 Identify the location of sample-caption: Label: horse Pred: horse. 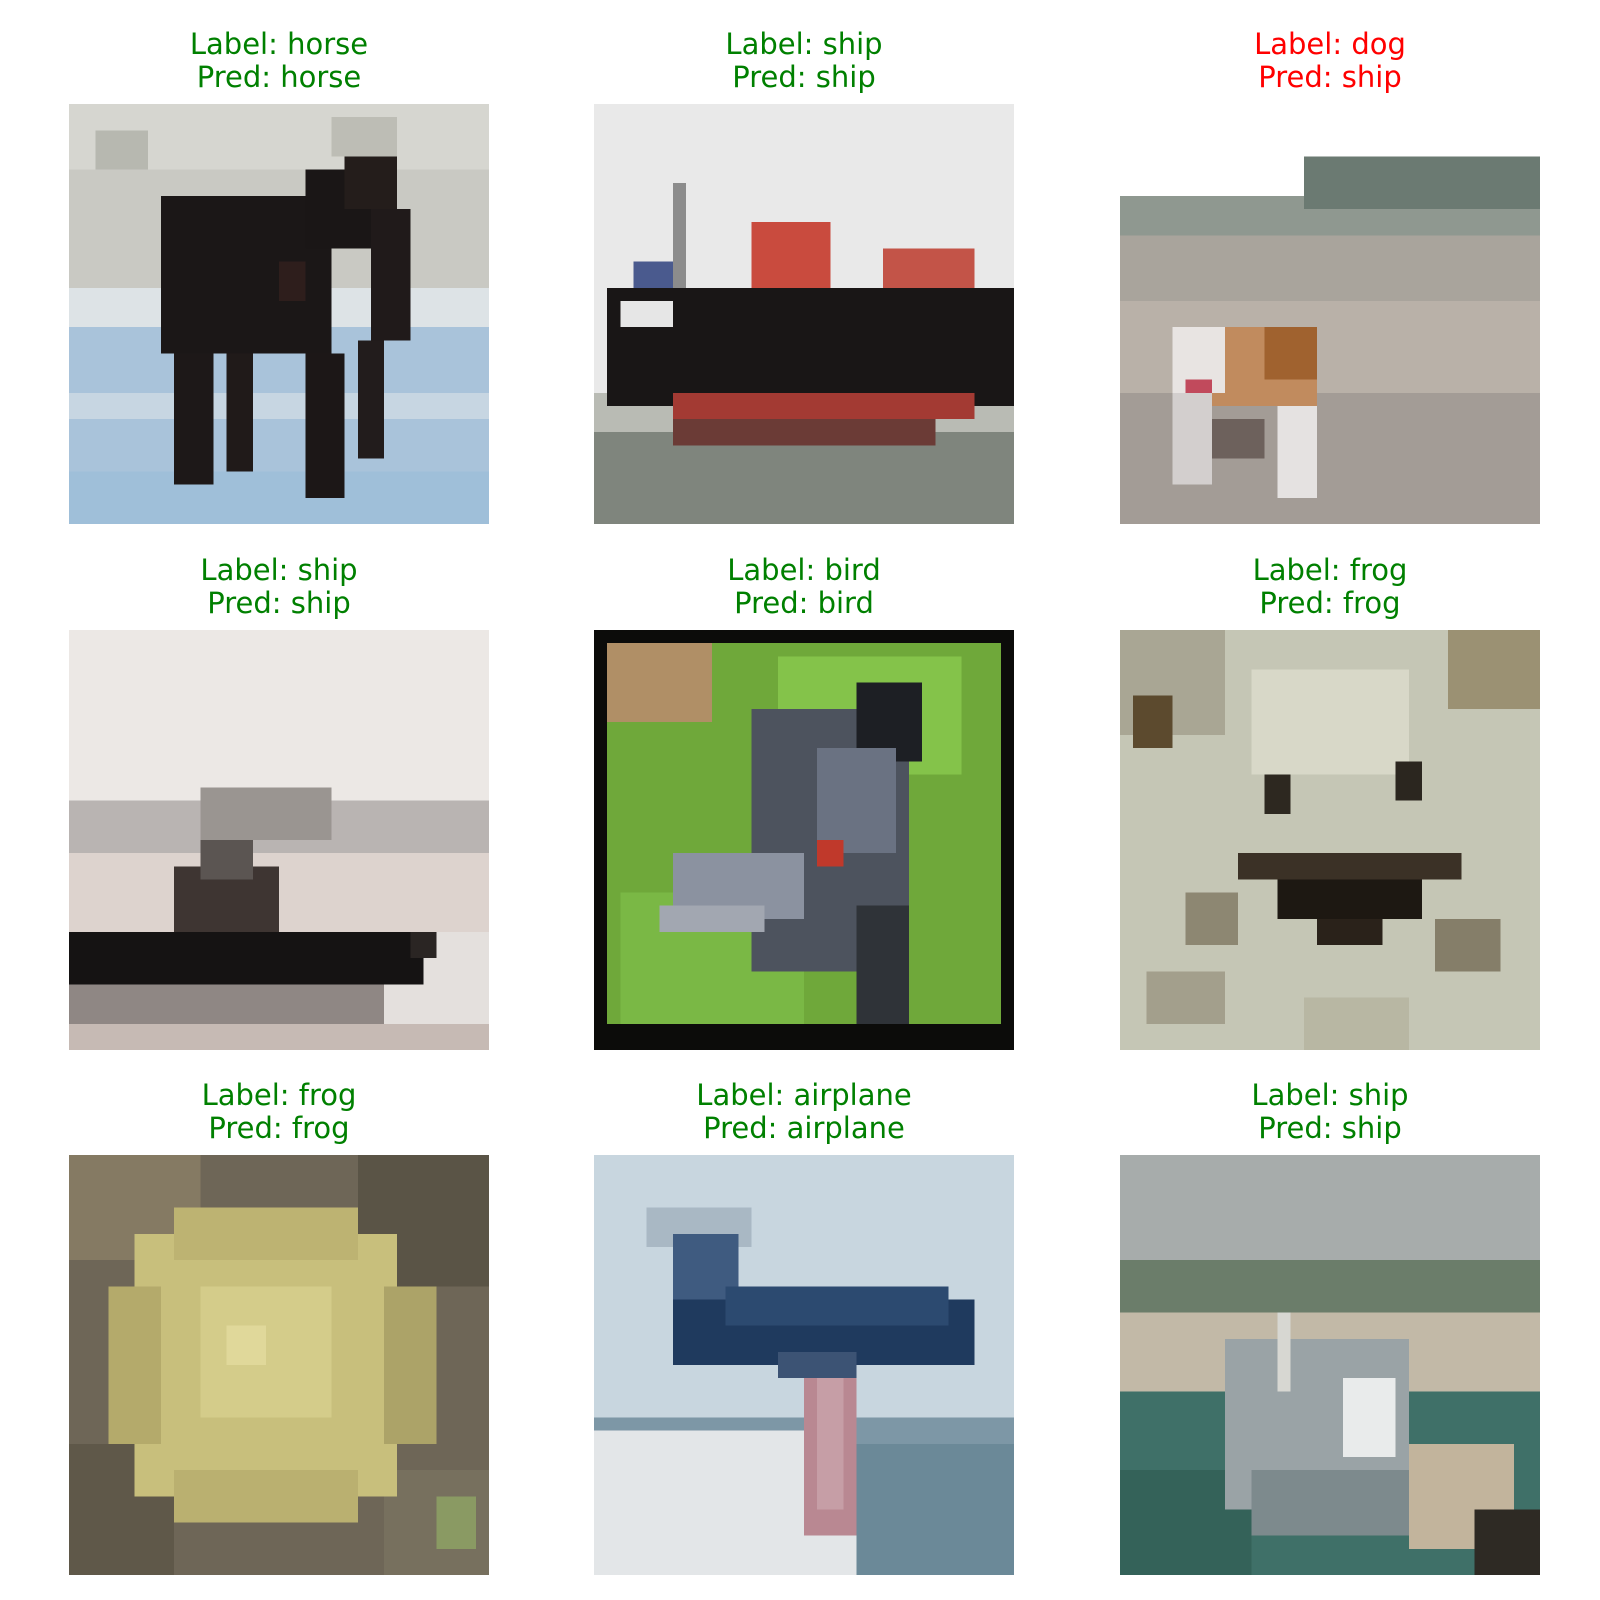
(279, 63).